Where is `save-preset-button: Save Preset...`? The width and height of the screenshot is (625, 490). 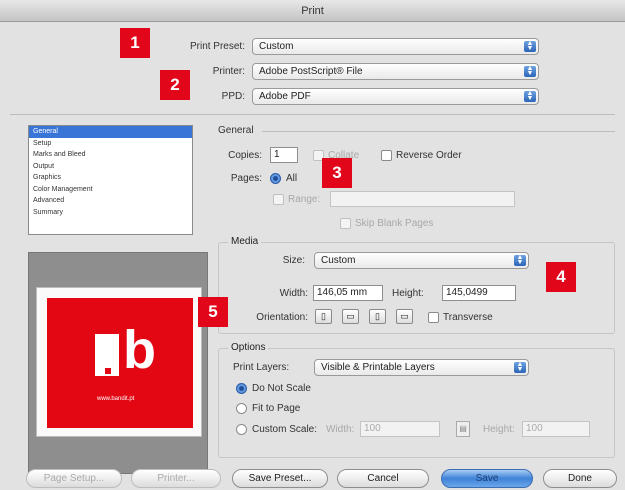 save-preset-button: Save Preset... is located at coordinates (280, 478).